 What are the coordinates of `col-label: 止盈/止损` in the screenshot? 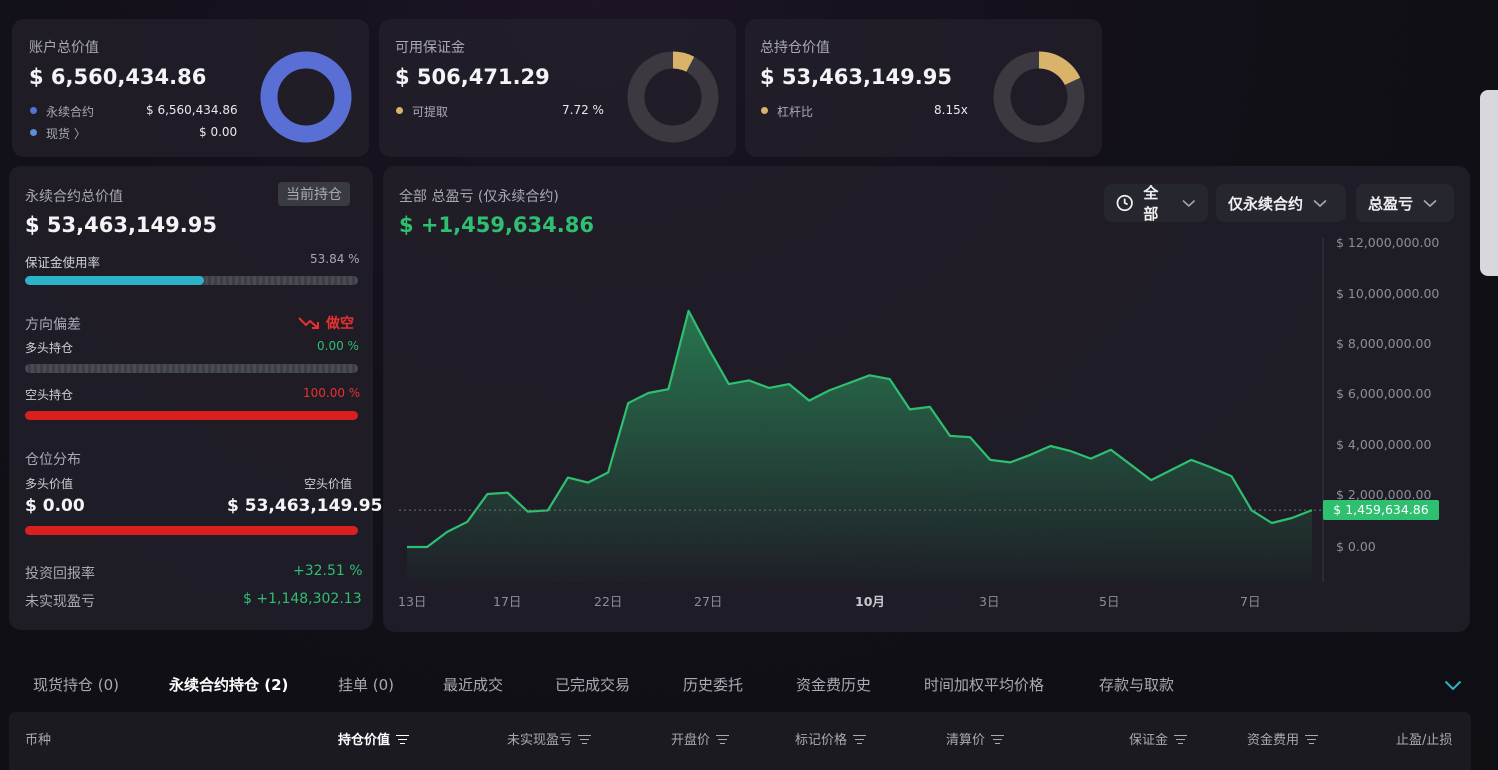 It's located at (1424, 740).